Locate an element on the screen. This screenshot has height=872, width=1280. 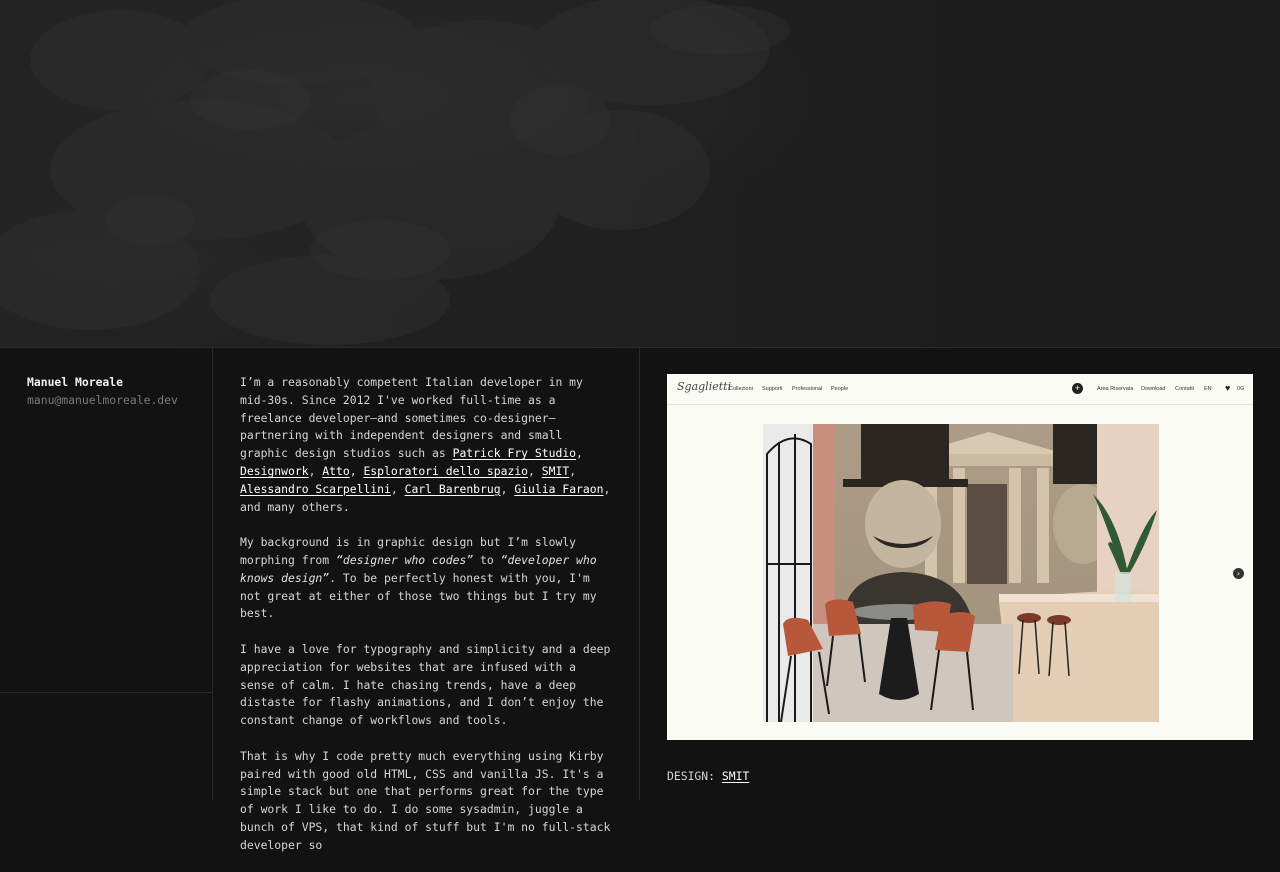
partner-link: Designwork is located at coordinates (274, 471).